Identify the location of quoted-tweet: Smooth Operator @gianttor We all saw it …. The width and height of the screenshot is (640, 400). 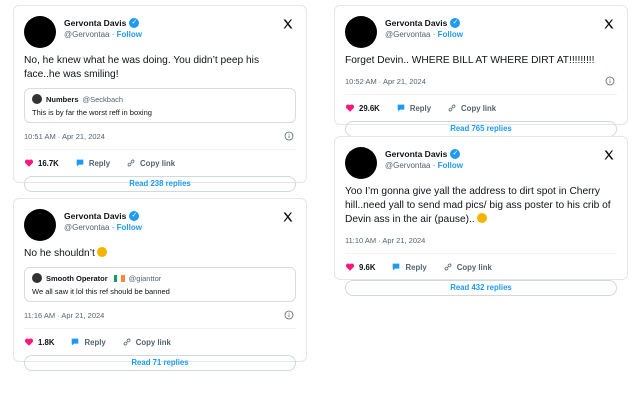
(160, 284).